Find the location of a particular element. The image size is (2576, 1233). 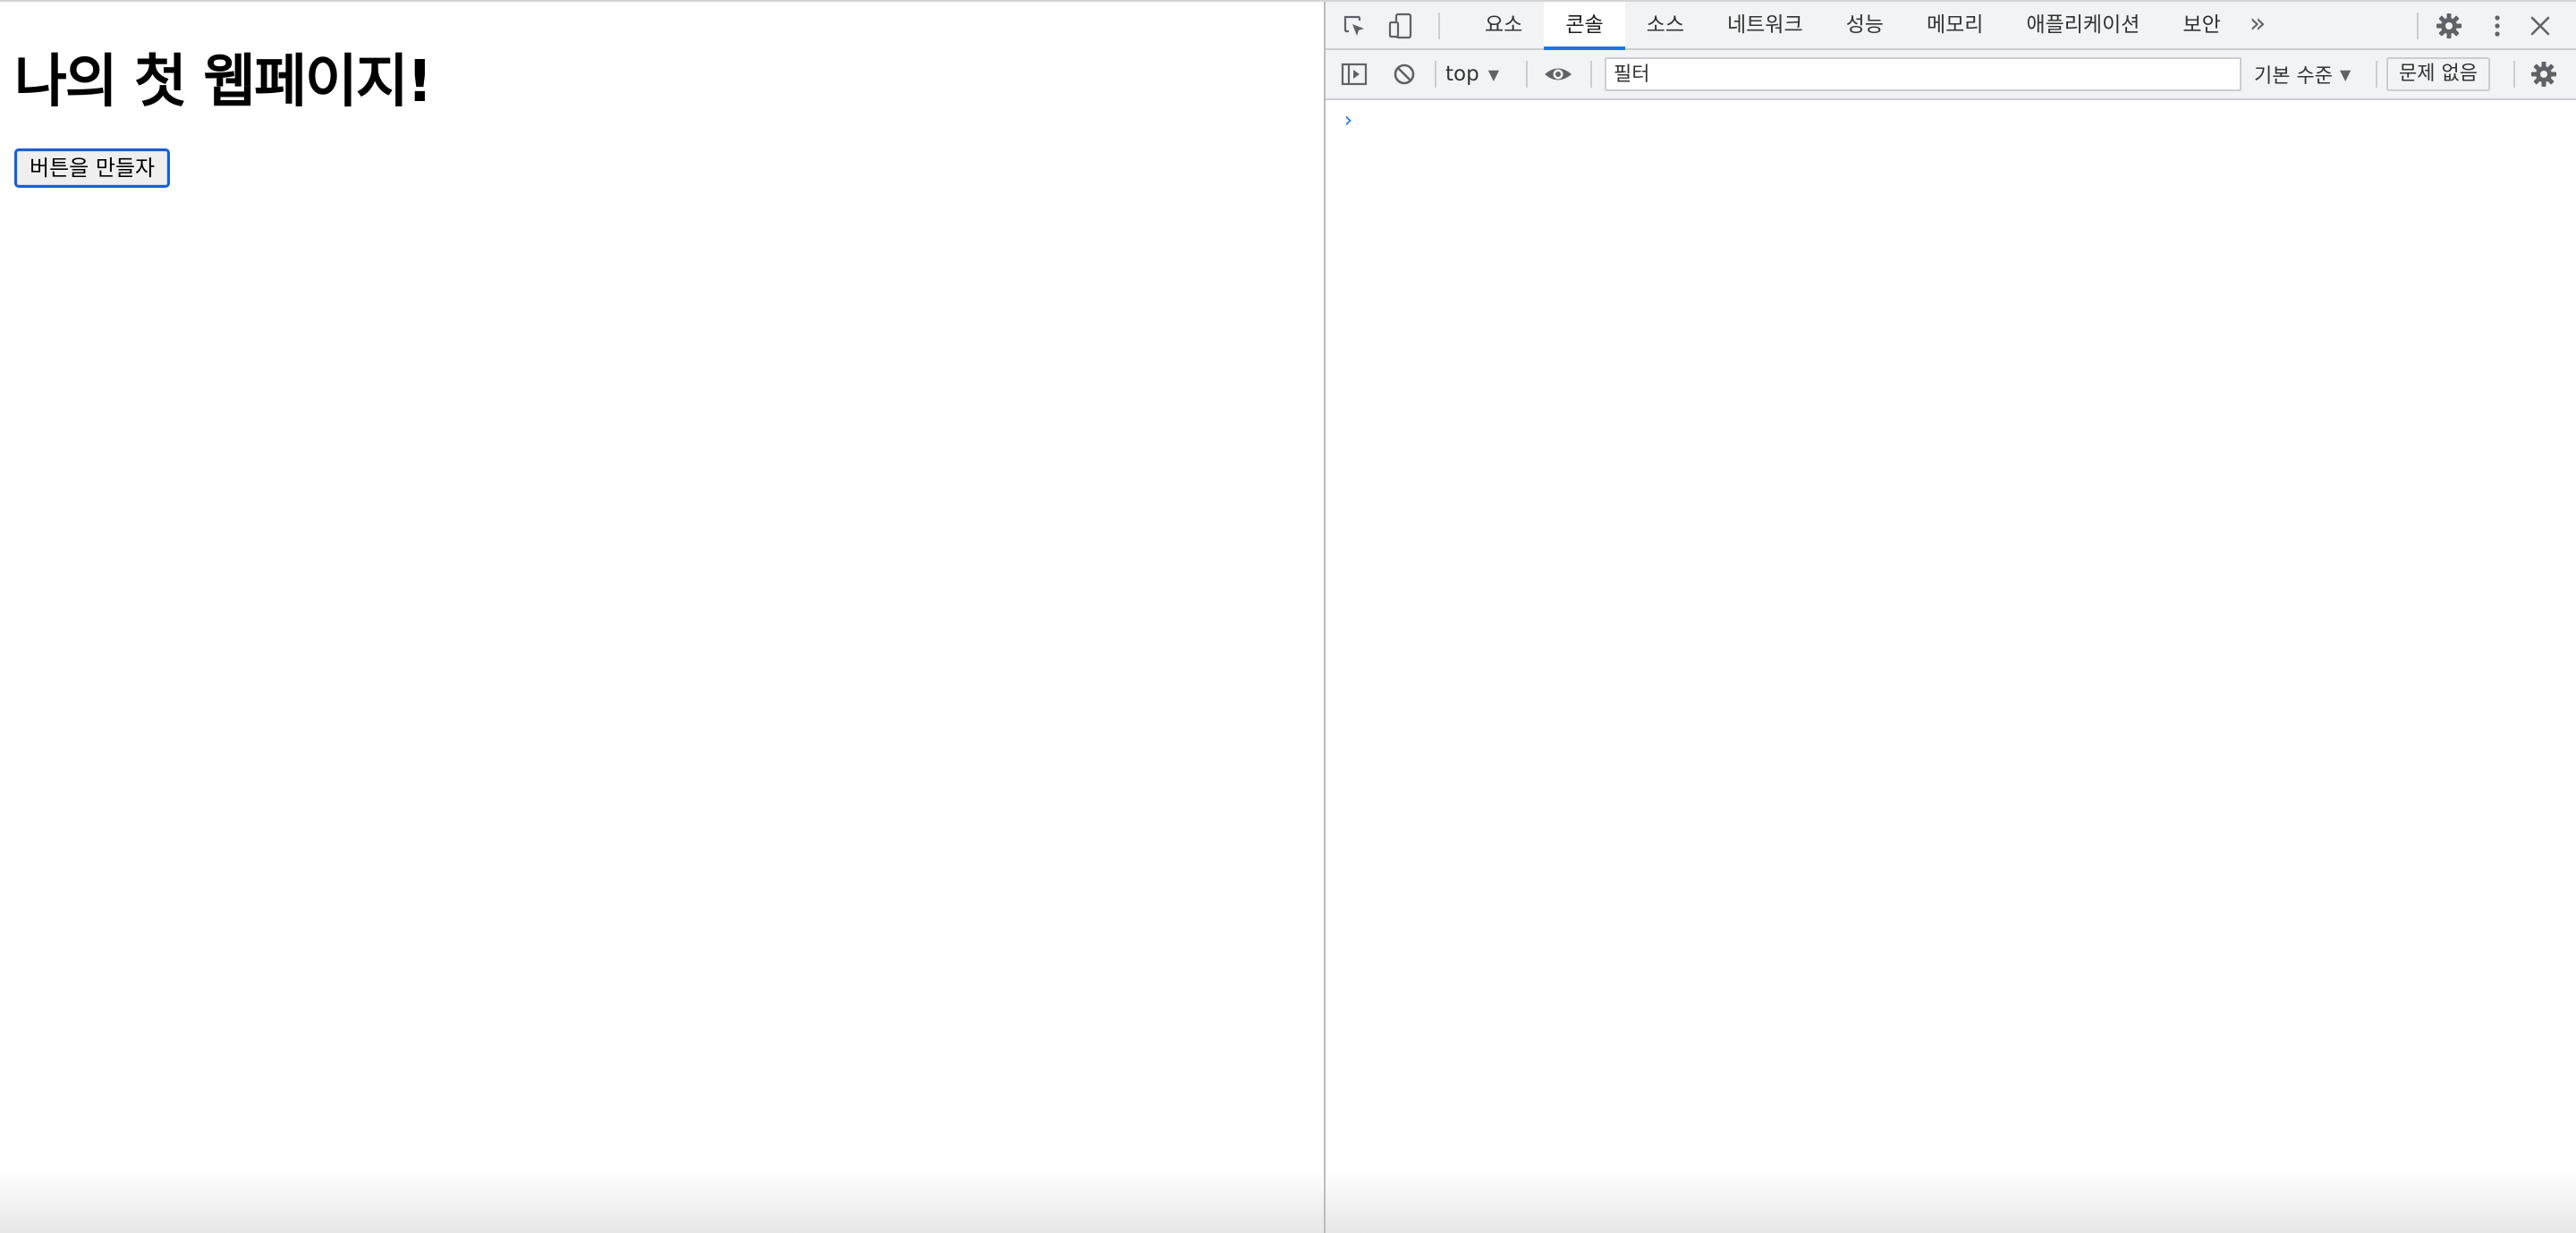

console-settings-button is located at coordinates (2544, 74).